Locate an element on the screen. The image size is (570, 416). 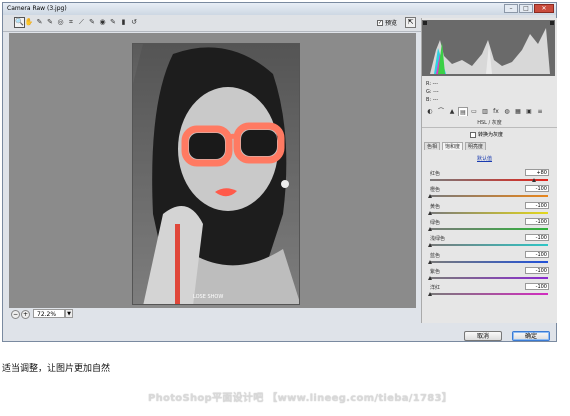
rgb-readout: R: --- G: --- B: --- is located at coordinates (432, 92).